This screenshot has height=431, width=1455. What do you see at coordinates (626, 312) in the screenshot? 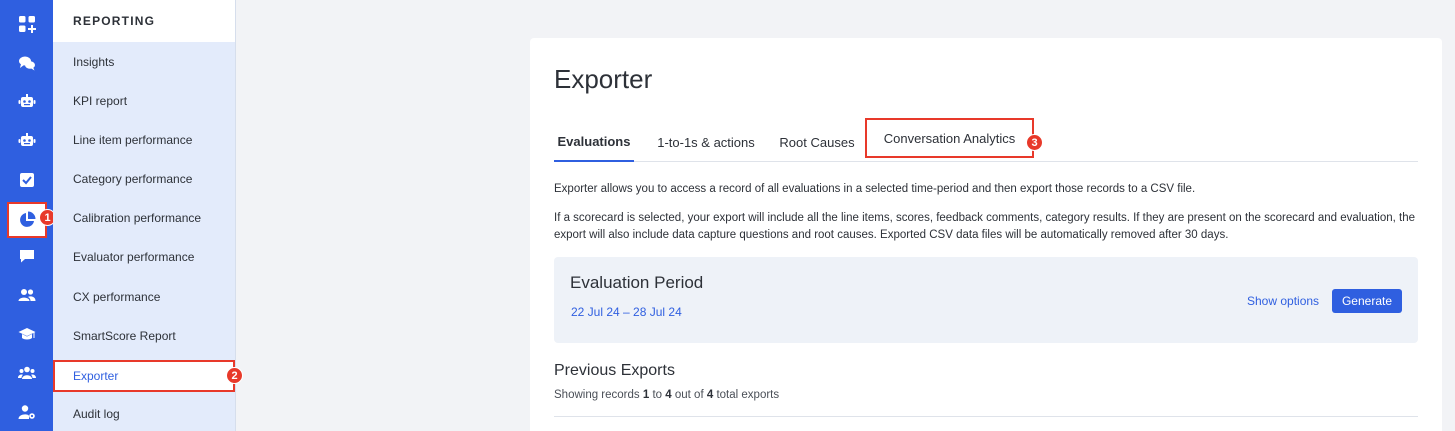
I see `period-range: 22 Jul 24 – 28 Jul 24` at bounding box center [626, 312].